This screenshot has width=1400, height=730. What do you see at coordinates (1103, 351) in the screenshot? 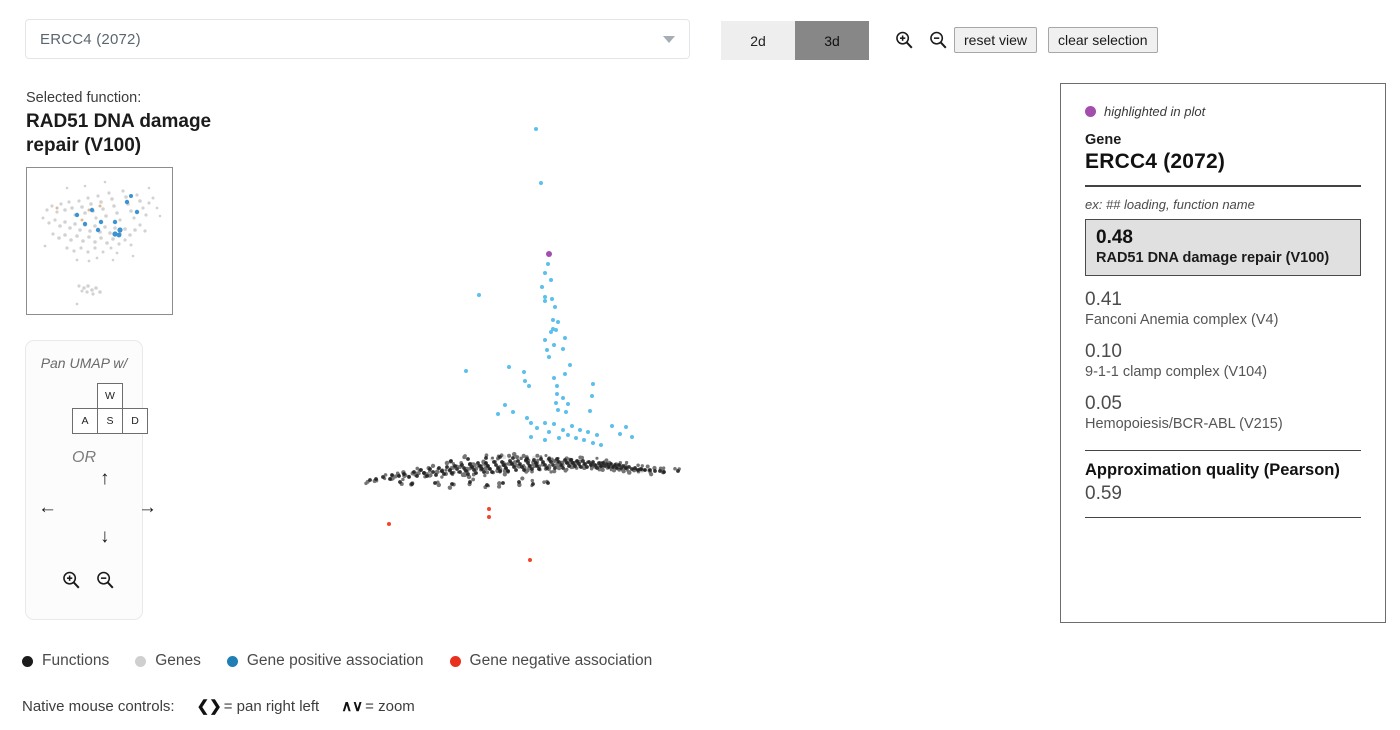
I see `loading-value: 0.10` at bounding box center [1103, 351].